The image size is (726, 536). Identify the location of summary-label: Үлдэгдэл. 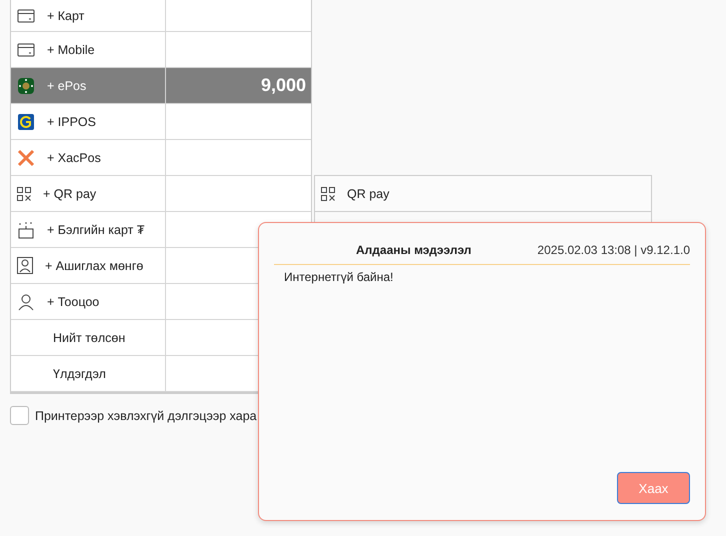
(88, 373).